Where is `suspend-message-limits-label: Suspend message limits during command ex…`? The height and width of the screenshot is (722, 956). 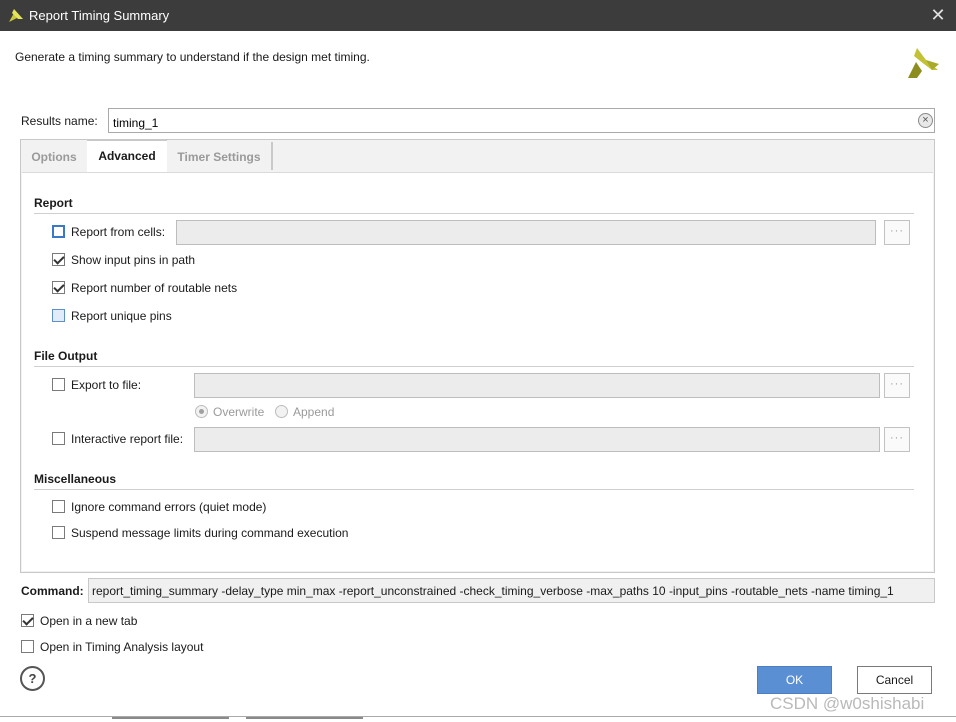
suspend-message-limits-label: Suspend message limits during command ex… is located at coordinates (210, 533).